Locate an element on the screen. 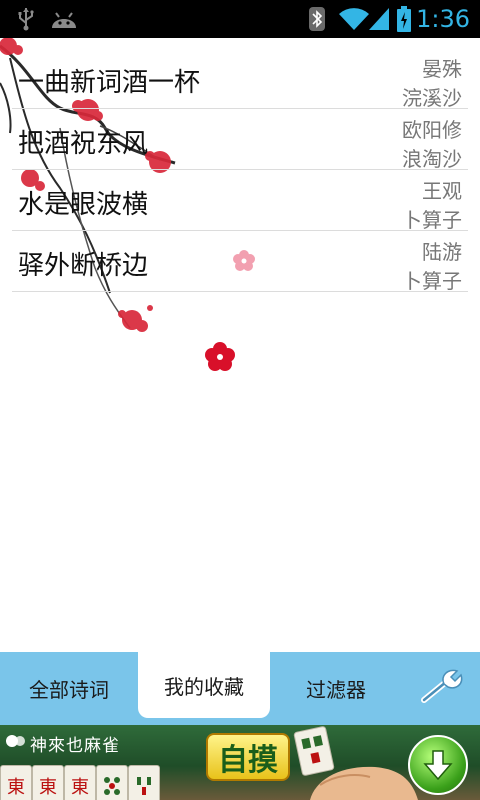 The width and height of the screenshot is (480, 800). android-debug-icon is located at coordinates (64, 19).